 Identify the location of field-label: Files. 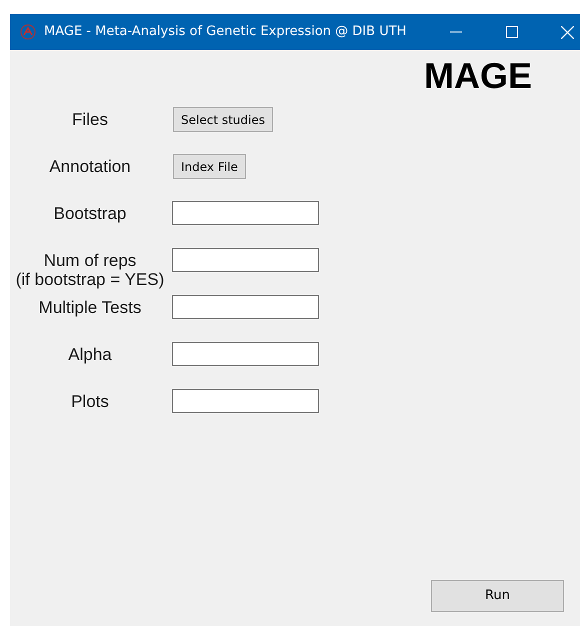
(90, 119).